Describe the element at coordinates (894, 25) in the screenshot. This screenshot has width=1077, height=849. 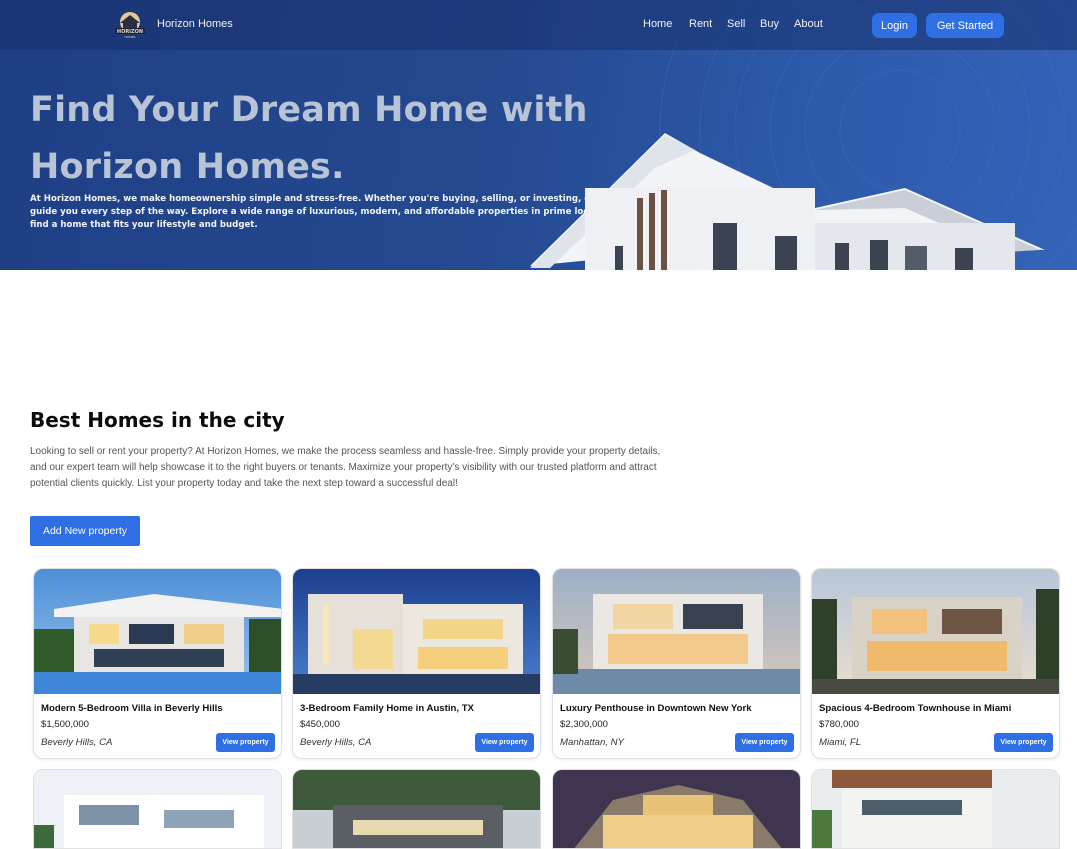
I see `login-button: Login` at that location.